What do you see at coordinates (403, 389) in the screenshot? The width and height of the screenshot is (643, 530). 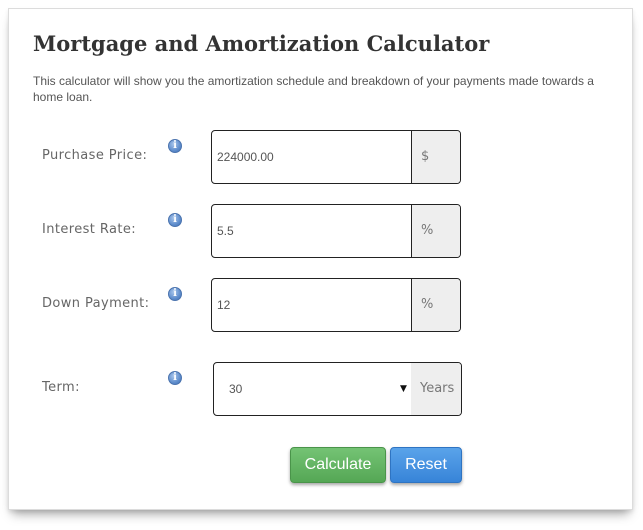 I see `caret-down-icon: ▼` at bounding box center [403, 389].